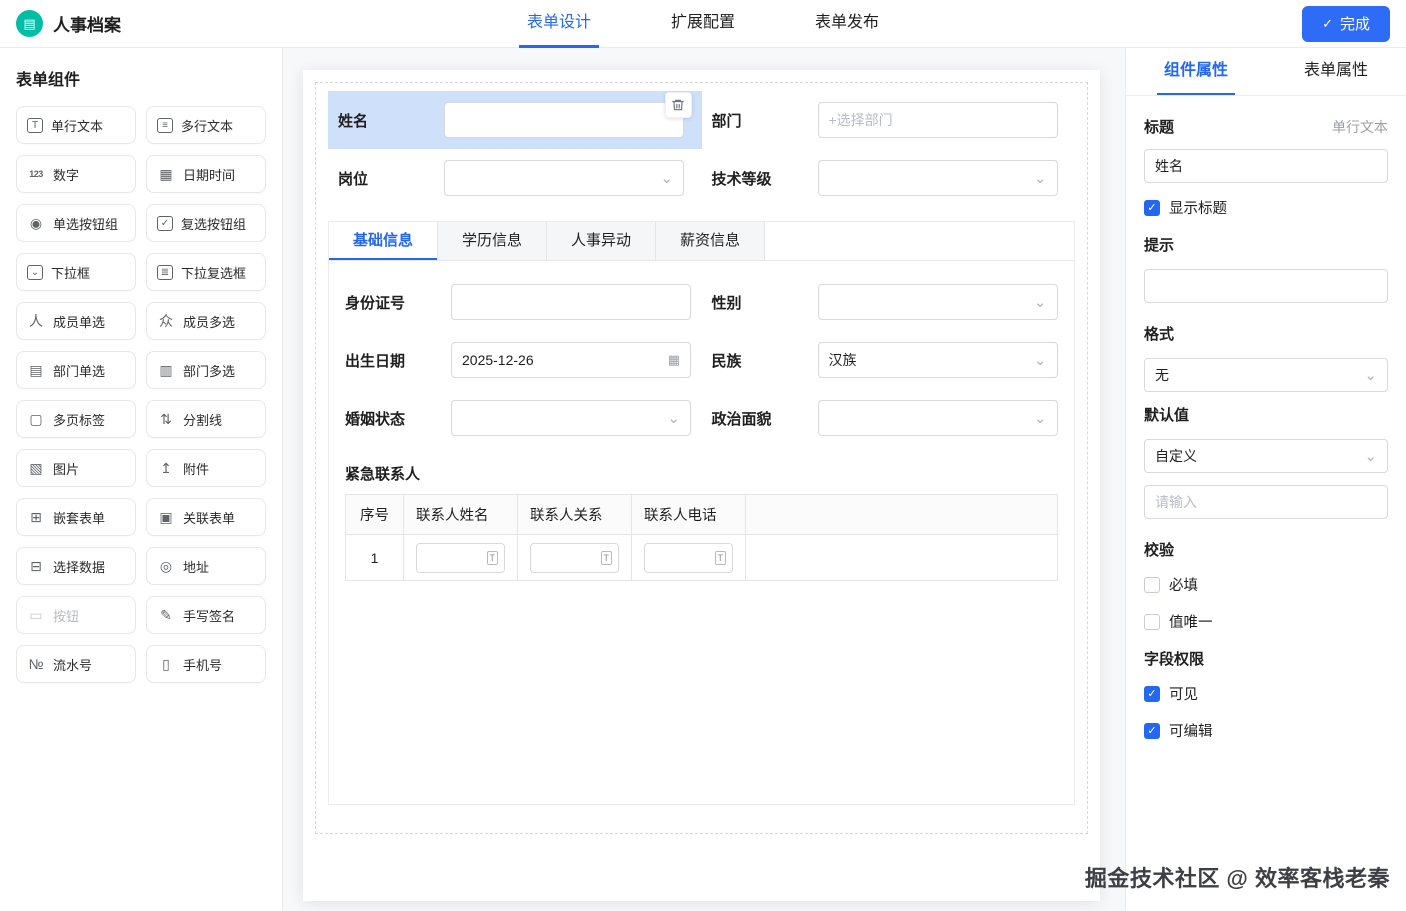 This screenshot has height=911, width=1406. I want to click on component-dropdown-multi: ≣ 下拉复选框, so click(206, 272).